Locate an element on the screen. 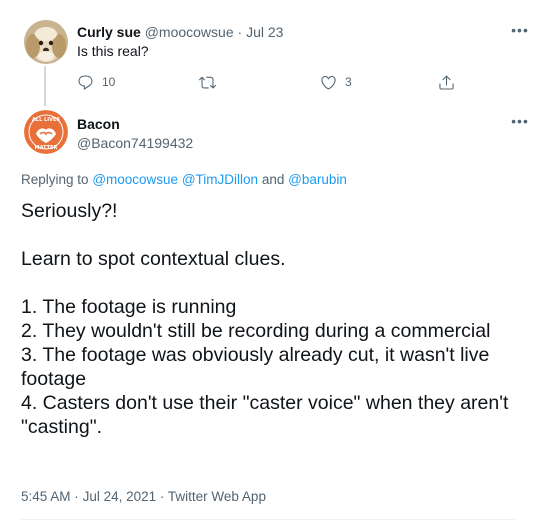 This screenshot has width=535, height=527. retweet-button is located at coordinates (211, 82).